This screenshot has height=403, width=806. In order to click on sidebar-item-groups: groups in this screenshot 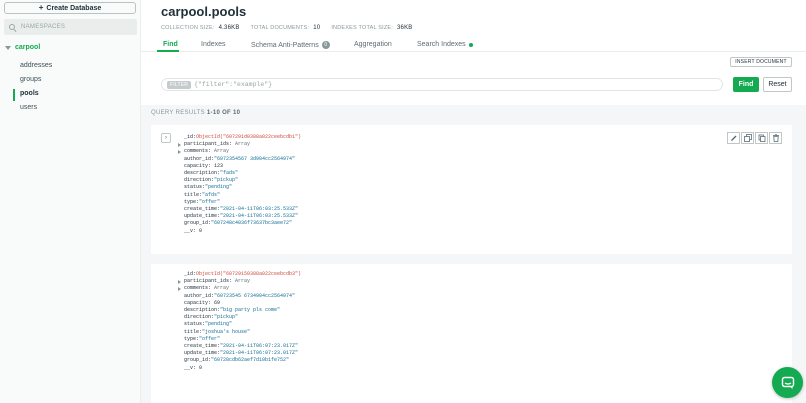, I will do `click(30, 79)`.